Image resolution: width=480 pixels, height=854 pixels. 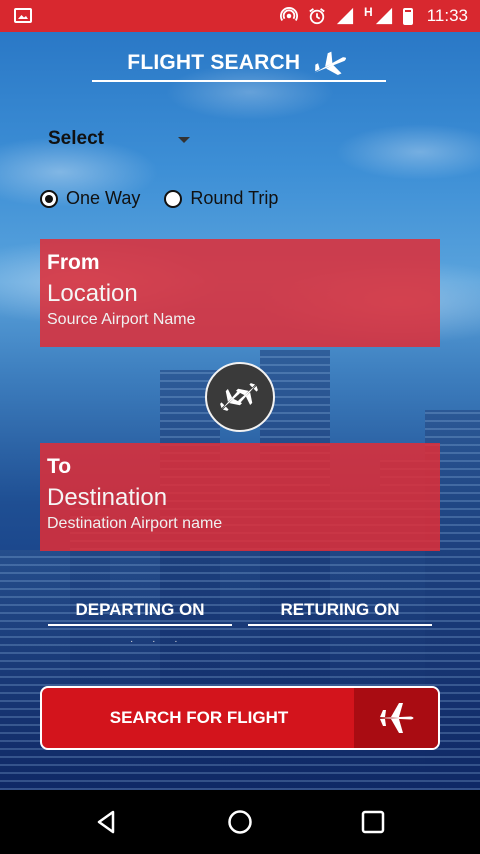 I want to click on header: FLIGHT SEARCH, so click(x=239, y=66).